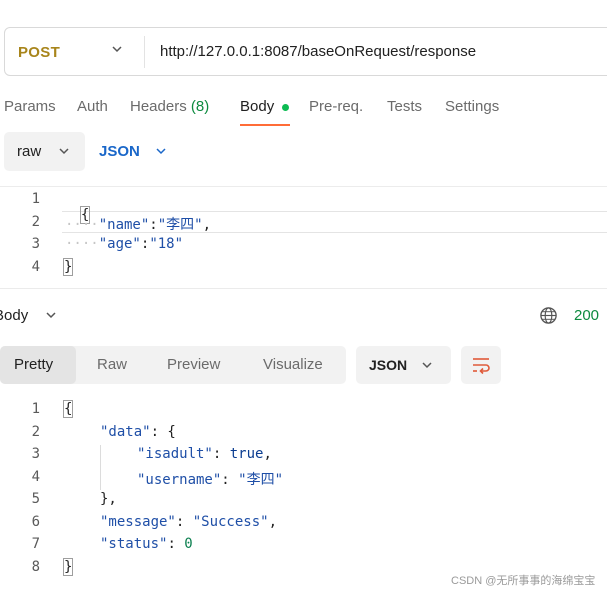 This screenshot has width=607, height=591. What do you see at coordinates (35, 499) in the screenshot?
I see `line-number: 5` at bounding box center [35, 499].